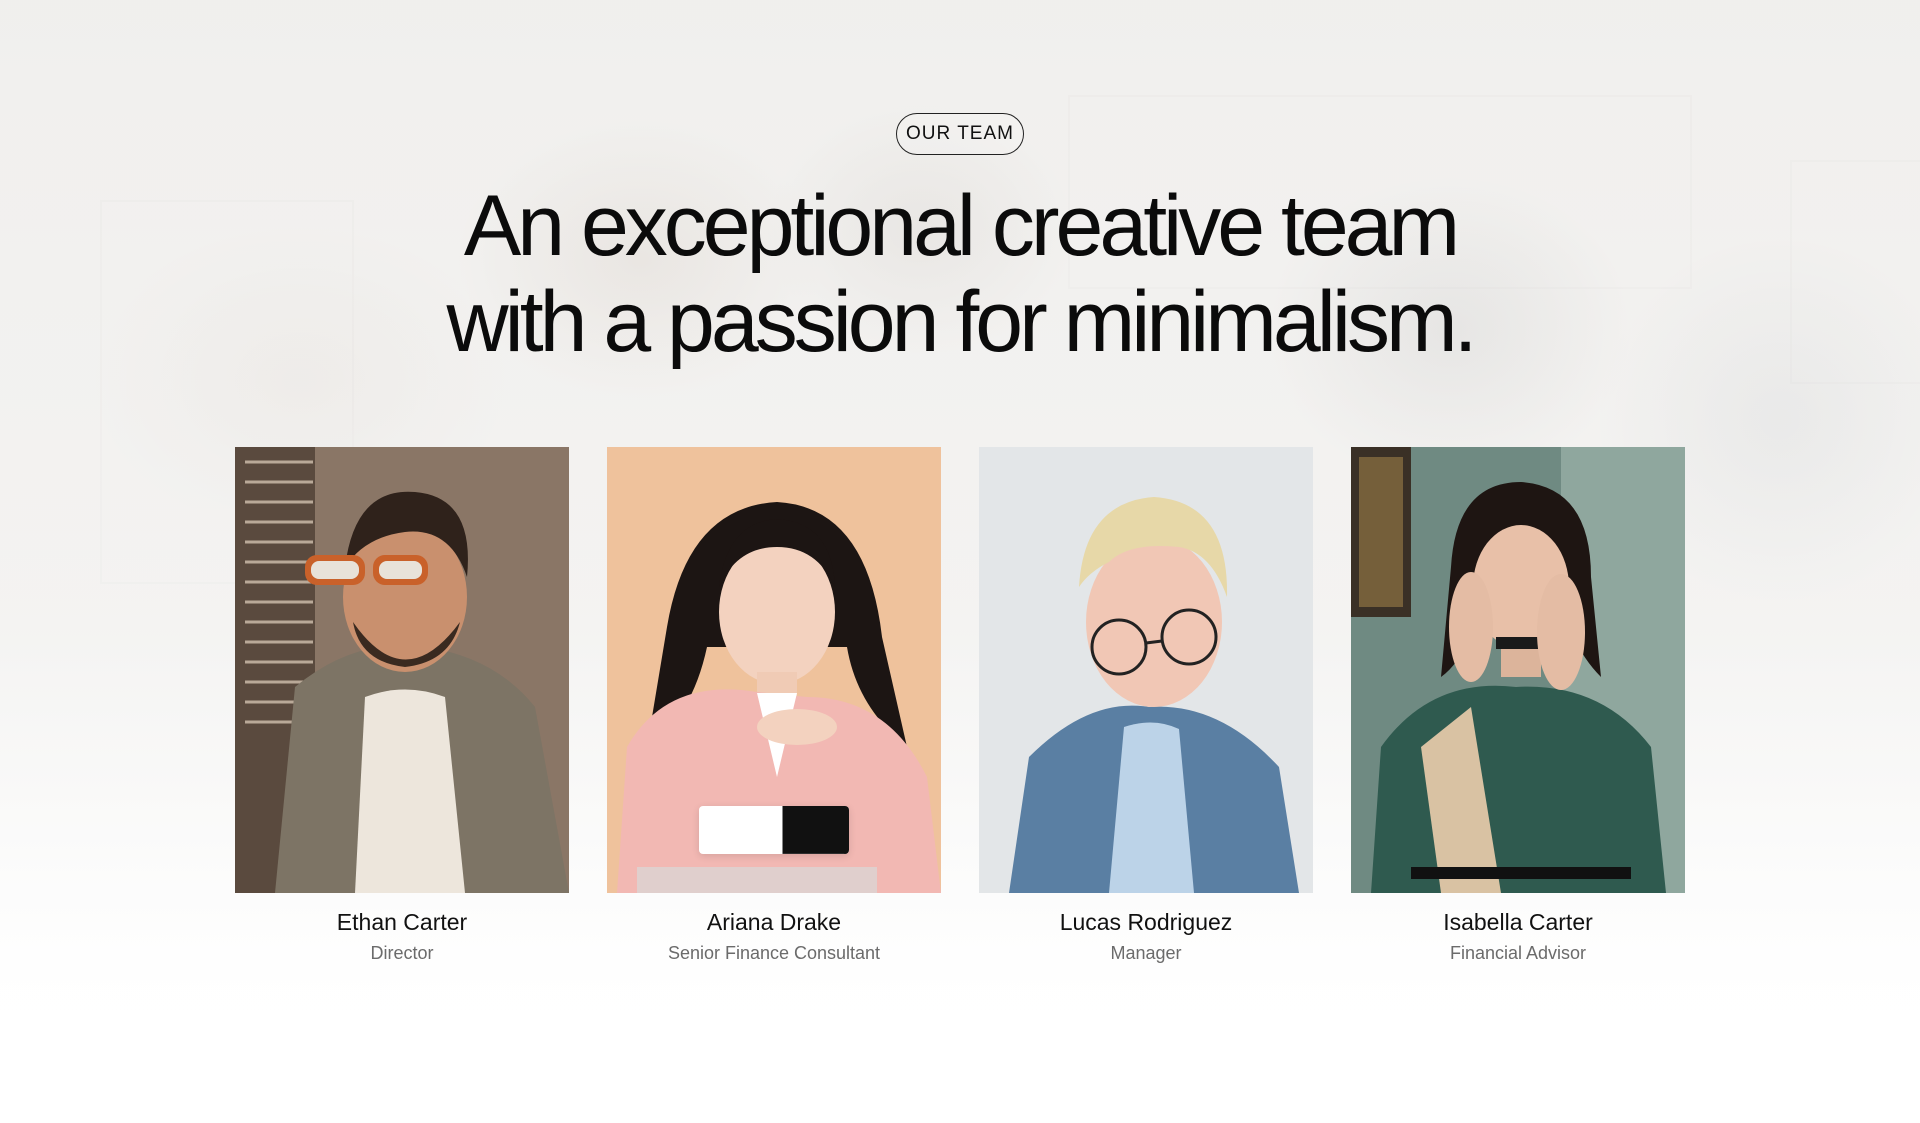  I want to click on team-member-name: Lucas Rodriguez, so click(1146, 922).